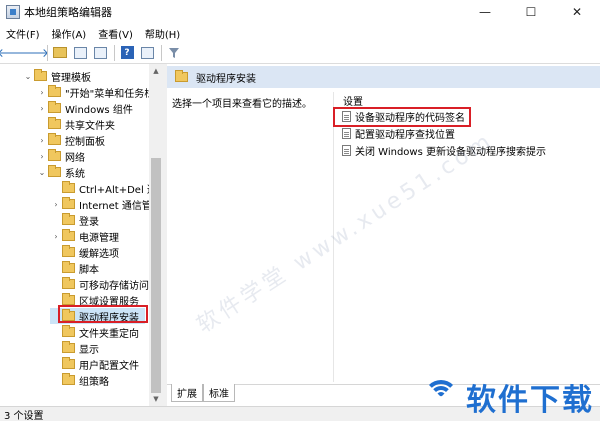  What do you see at coordinates (383, 77) in the screenshot?
I see `pane-header: 驱动程序安装` at bounding box center [383, 77].